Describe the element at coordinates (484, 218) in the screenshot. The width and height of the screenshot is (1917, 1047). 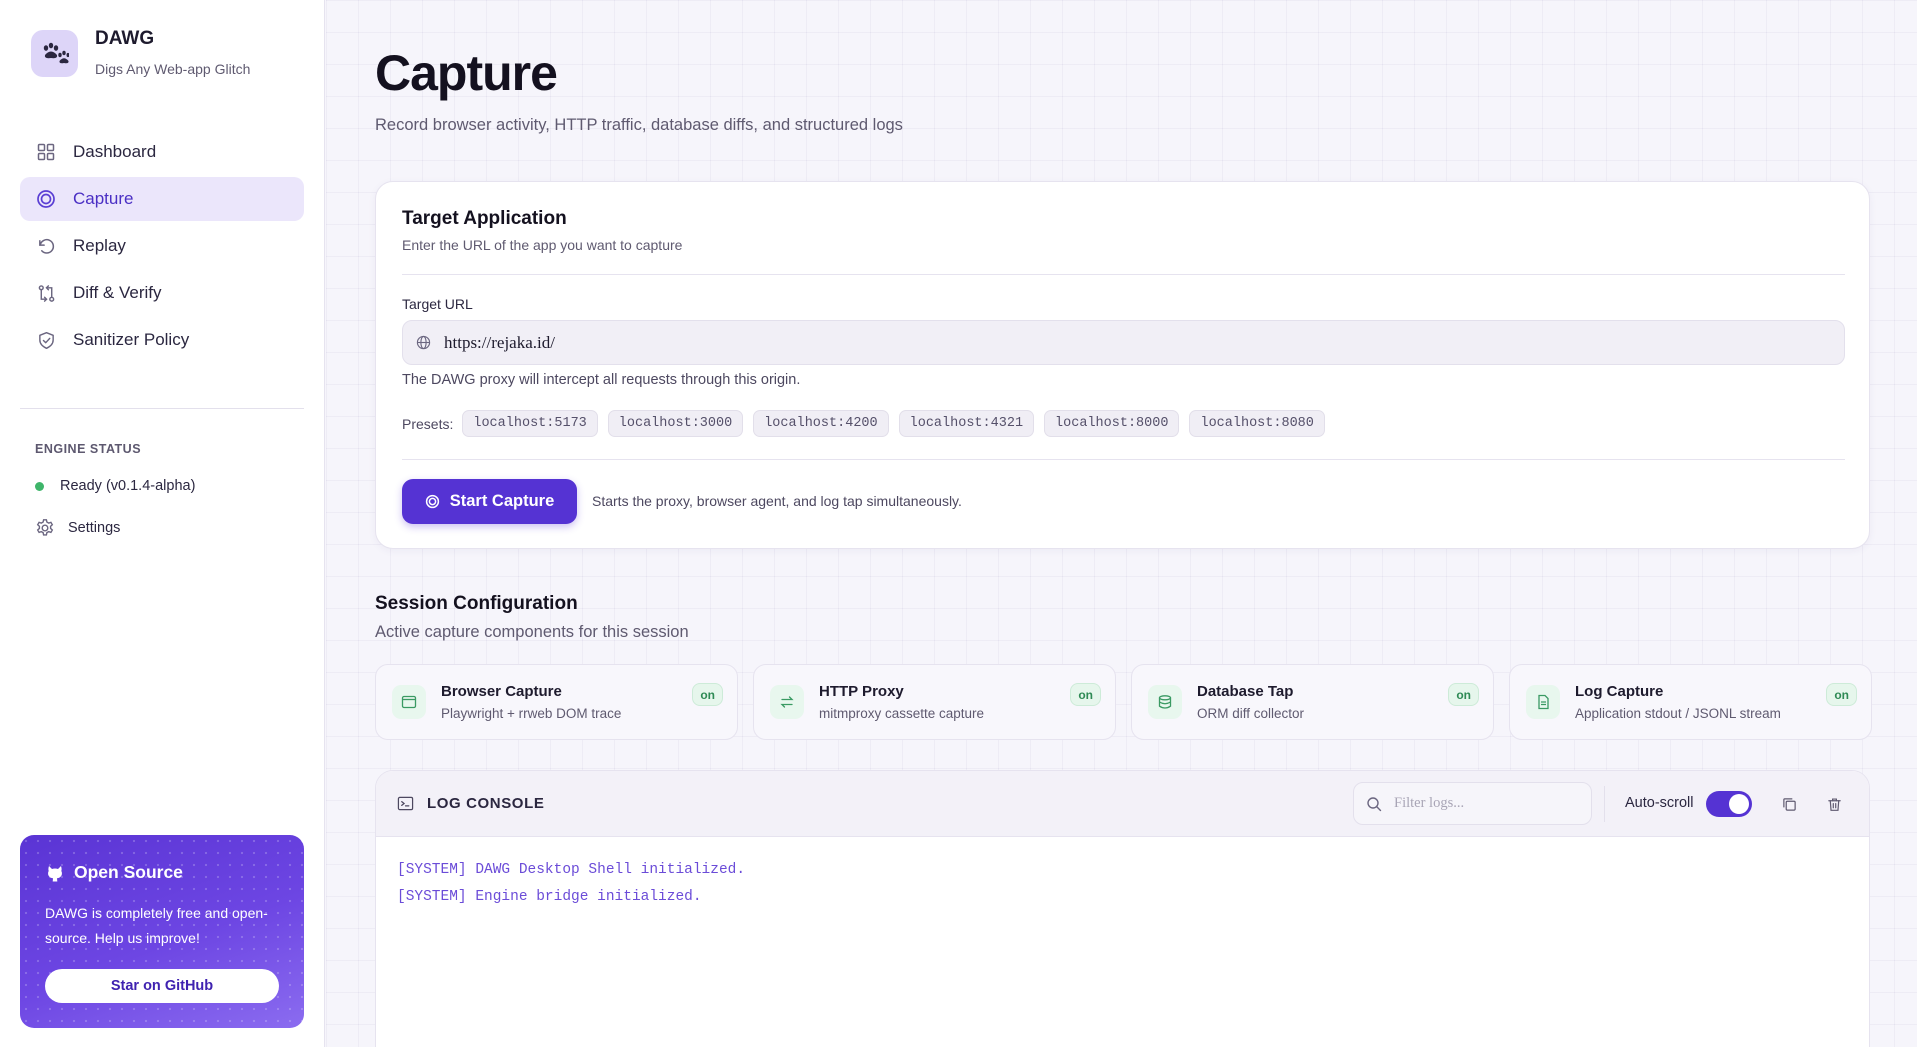
I see `card-title: Target Application` at that location.